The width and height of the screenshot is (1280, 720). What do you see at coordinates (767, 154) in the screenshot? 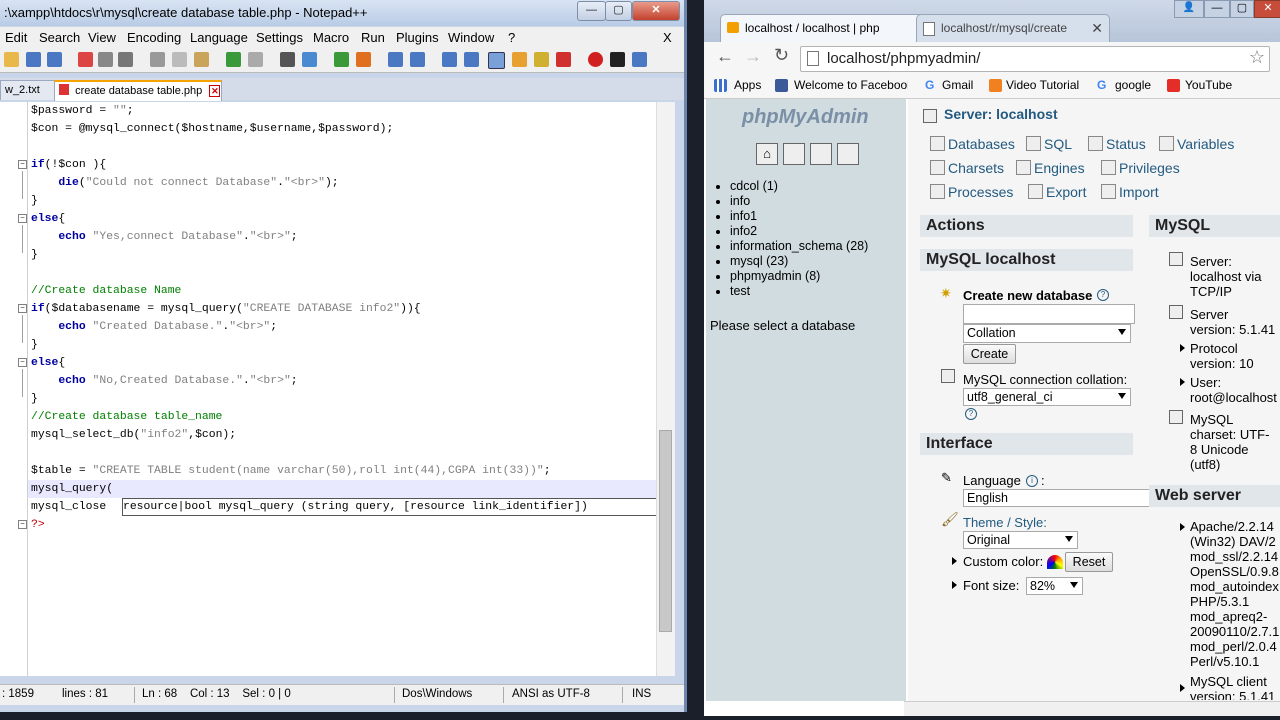
I see `home-icon: ⌂` at bounding box center [767, 154].